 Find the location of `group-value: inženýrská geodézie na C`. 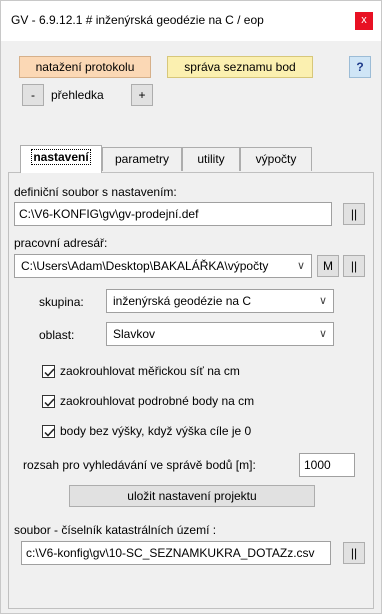

group-value: inženýrská geodézie na C is located at coordinates (182, 301).